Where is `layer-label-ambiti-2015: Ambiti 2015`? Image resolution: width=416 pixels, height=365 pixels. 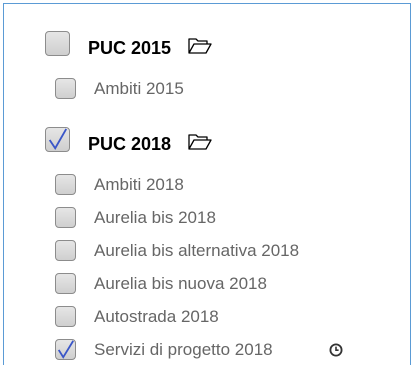
layer-label-ambiti-2015: Ambiti 2015 is located at coordinates (139, 89).